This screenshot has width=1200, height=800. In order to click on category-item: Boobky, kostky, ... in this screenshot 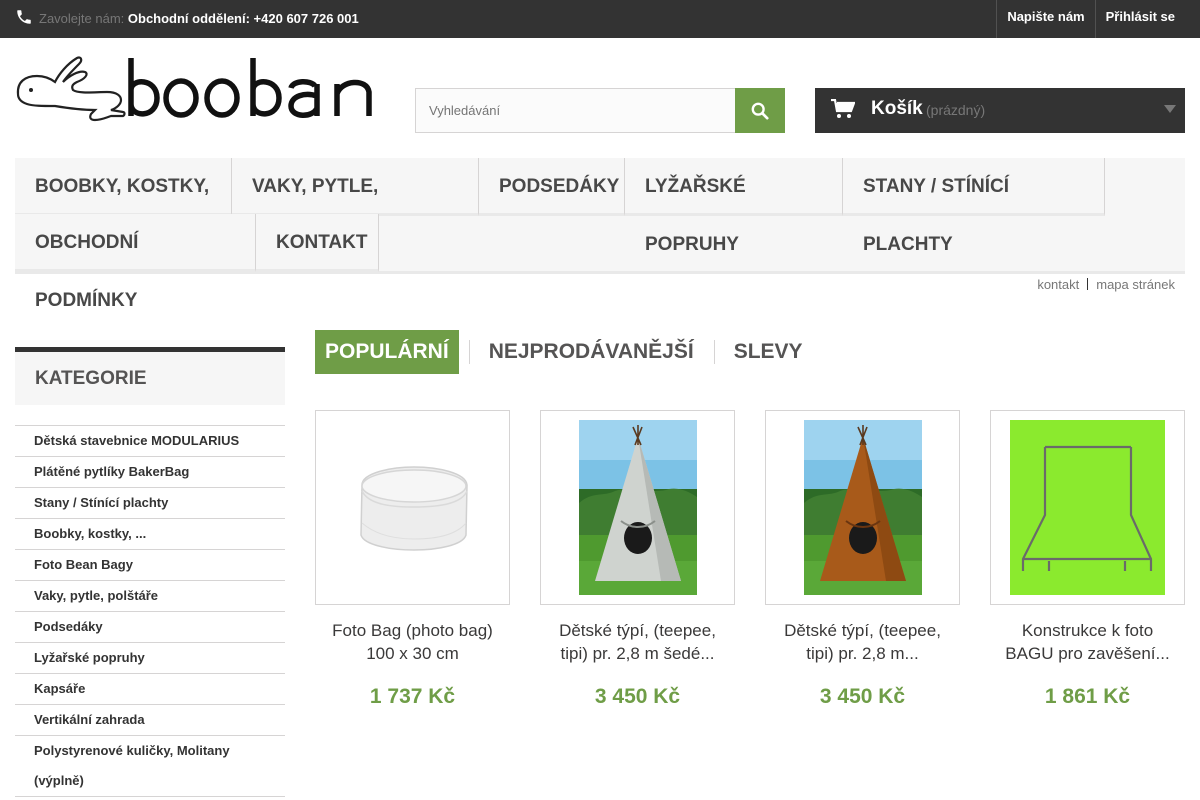, I will do `click(150, 534)`.